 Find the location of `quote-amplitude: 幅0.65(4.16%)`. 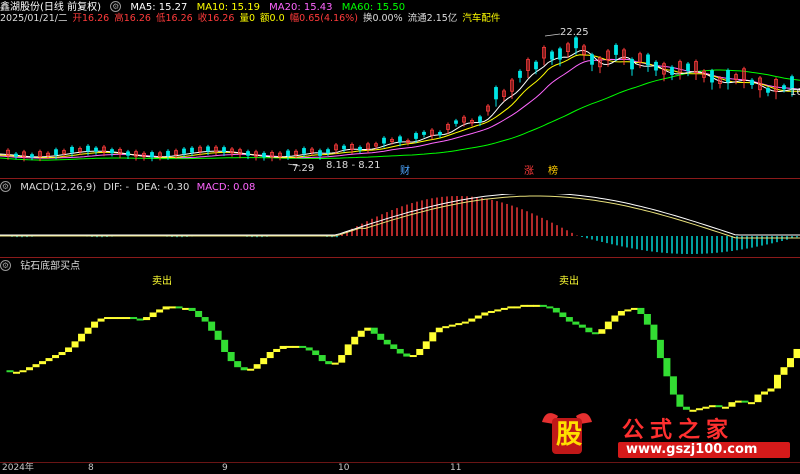

quote-amplitude: 幅0.65(4.16%) is located at coordinates (323, 18).